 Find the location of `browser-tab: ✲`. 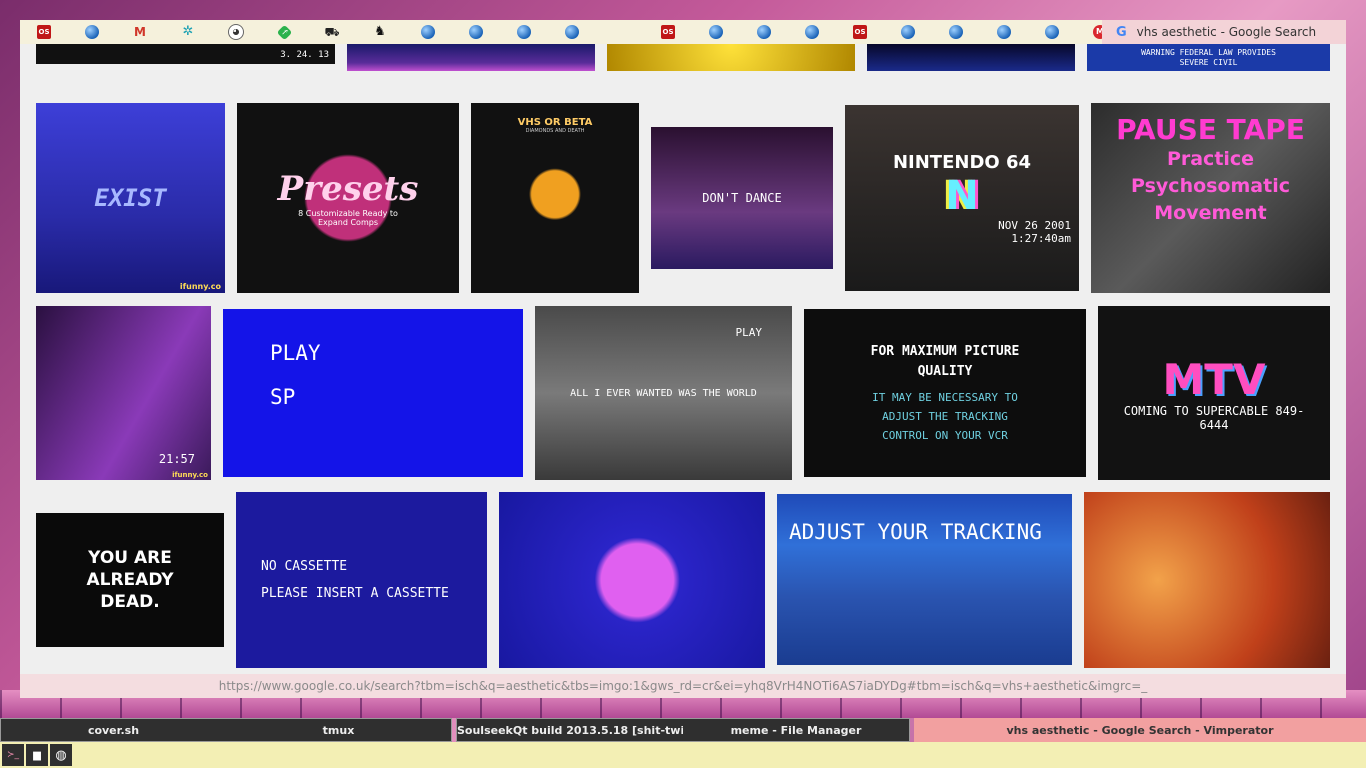

browser-tab: ✲ is located at coordinates (188, 32).